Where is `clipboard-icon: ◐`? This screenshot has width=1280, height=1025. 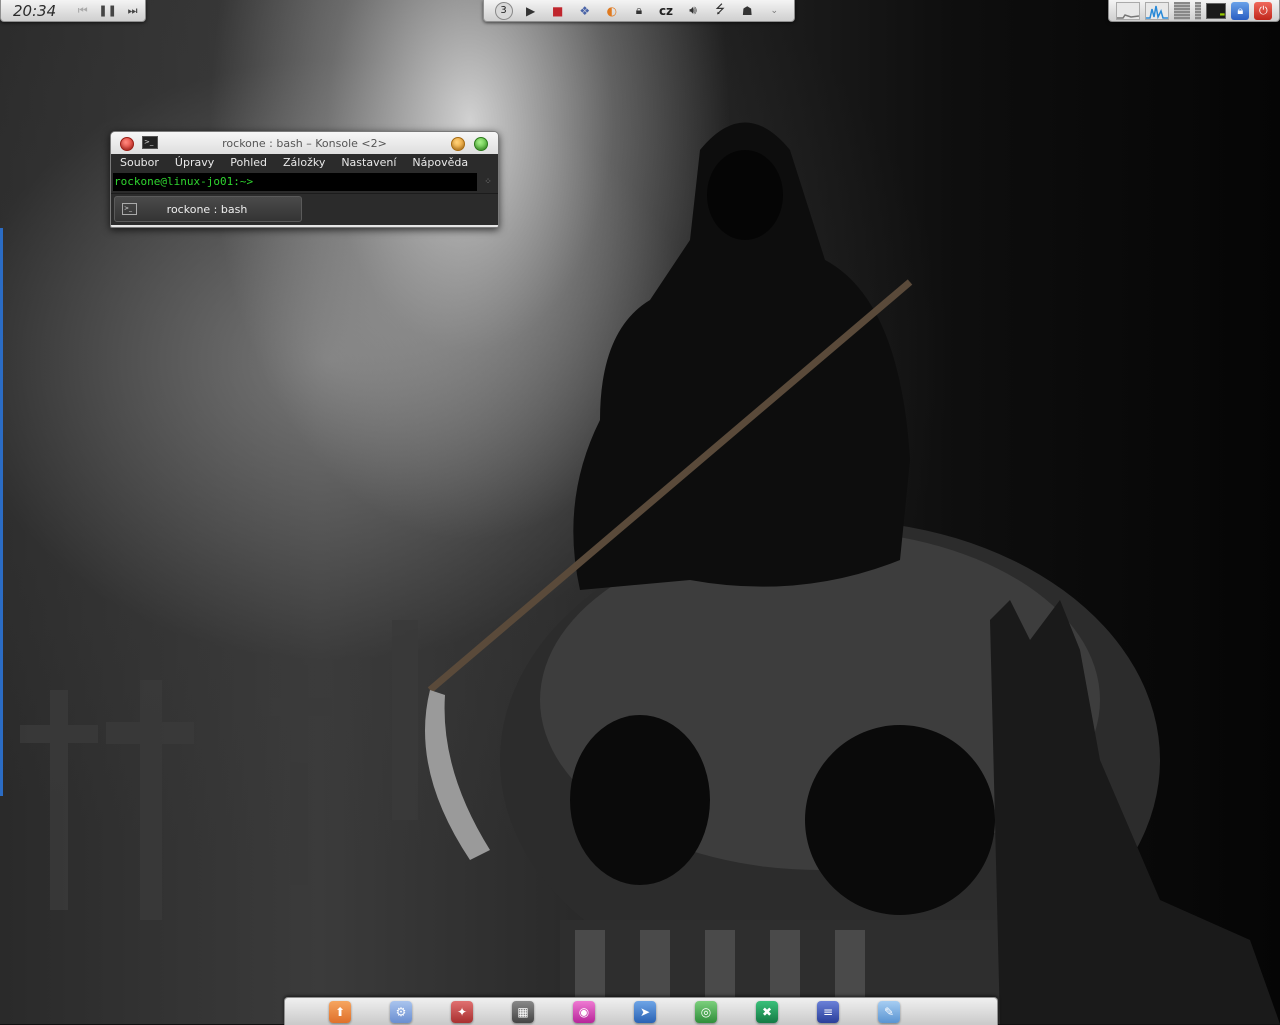 clipboard-icon: ◐ is located at coordinates (612, 11).